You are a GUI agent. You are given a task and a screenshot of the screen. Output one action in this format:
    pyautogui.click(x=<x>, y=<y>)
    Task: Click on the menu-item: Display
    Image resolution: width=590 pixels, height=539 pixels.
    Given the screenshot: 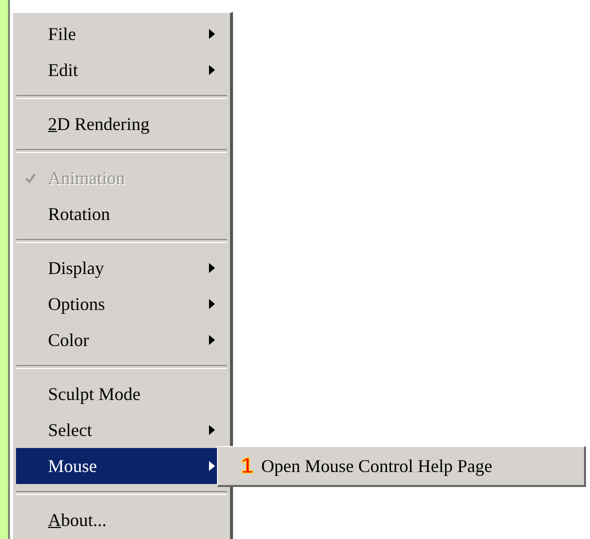 What is the action you would take?
    pyautogui.click(x=121, y=268)
    